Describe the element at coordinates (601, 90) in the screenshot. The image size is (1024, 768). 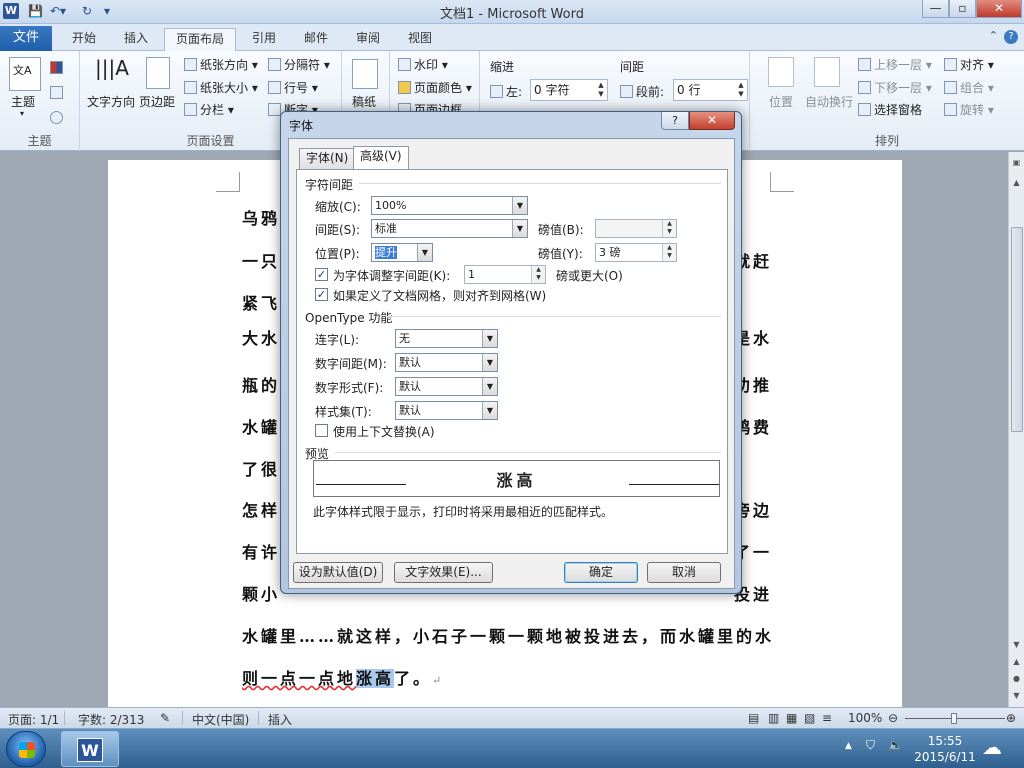
I see `indent-left-spinner: ▲ ▼` at that location.